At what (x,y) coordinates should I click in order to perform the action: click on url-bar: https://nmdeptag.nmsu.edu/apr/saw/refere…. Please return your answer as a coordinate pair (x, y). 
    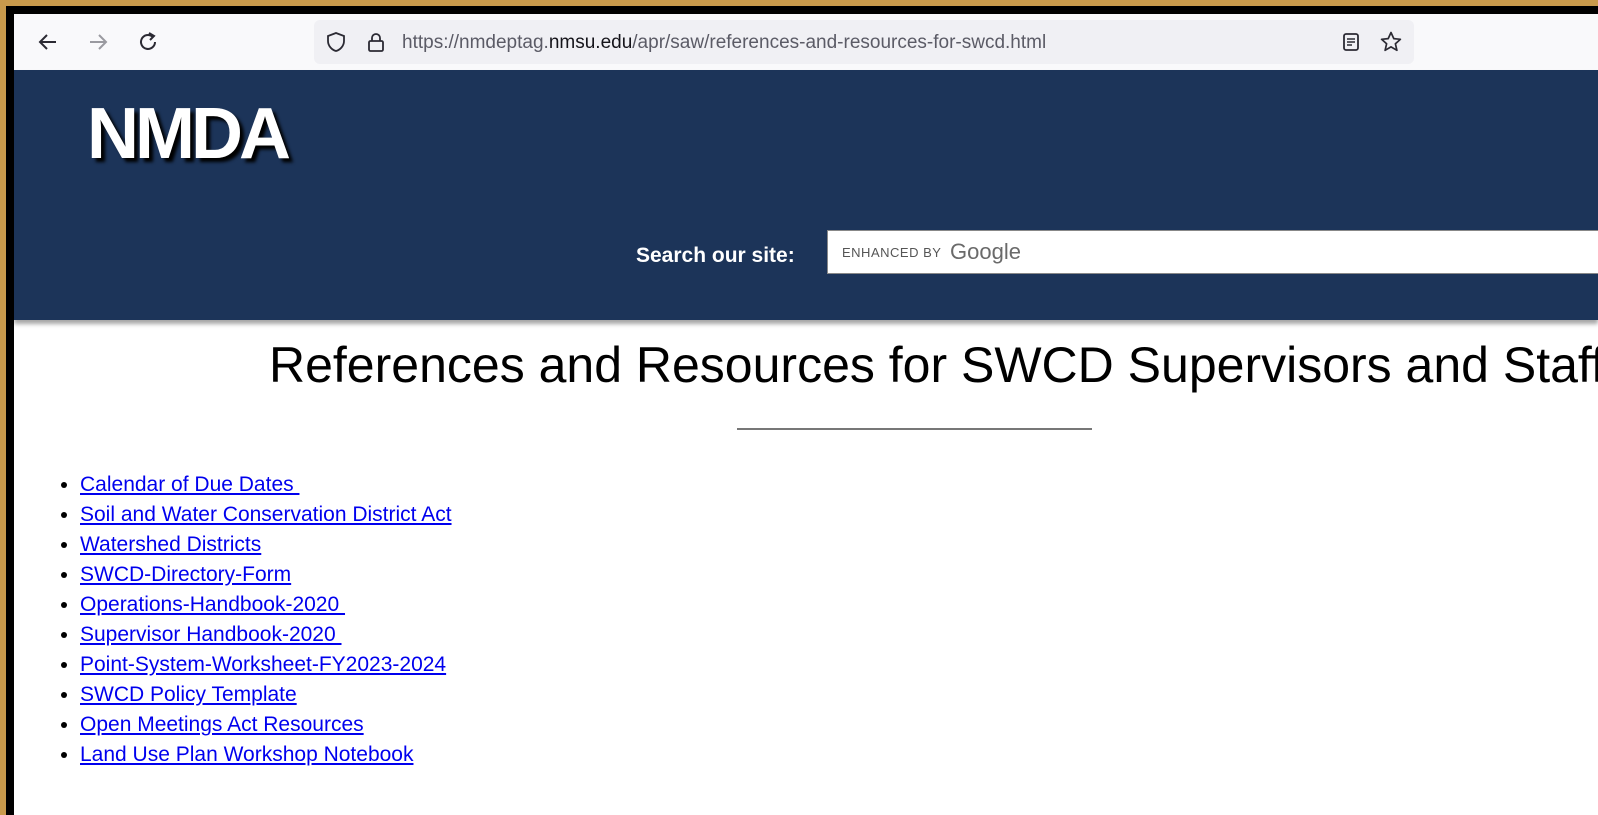
    Looking at the image, I should click on (864, 42).